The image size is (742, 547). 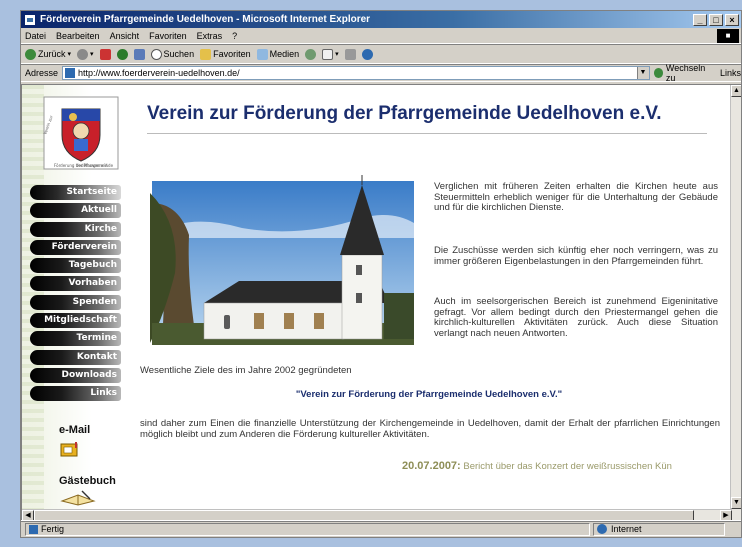 What do you see at coordinates (642, 73) in the screenshot?
I see `address-dropdown-icon: ▼` at bounding box center [642, 73].